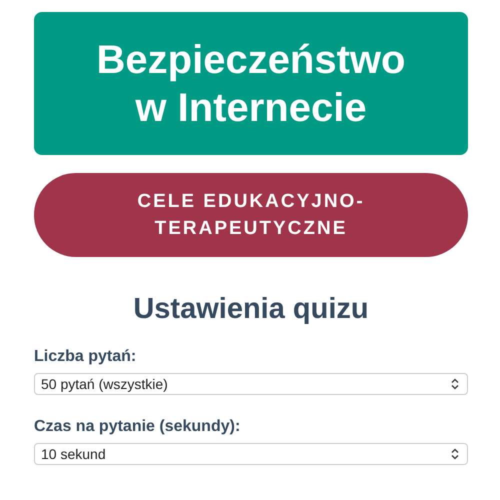 The height and width of the screenshot is (500, 500). What do you see at coordinates (138, 427) in the screenshot?
I see `field-label: Czas na pytanie (sekundy):` at bounding box center [138, 427].